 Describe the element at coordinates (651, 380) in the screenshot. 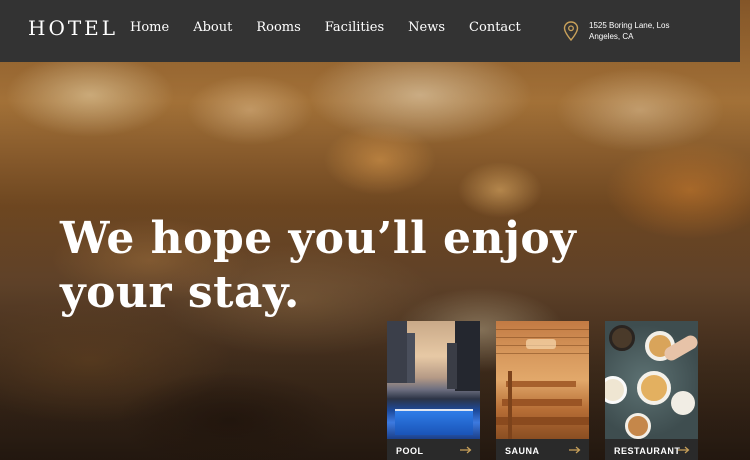

I see `restaurant-image` at that location.